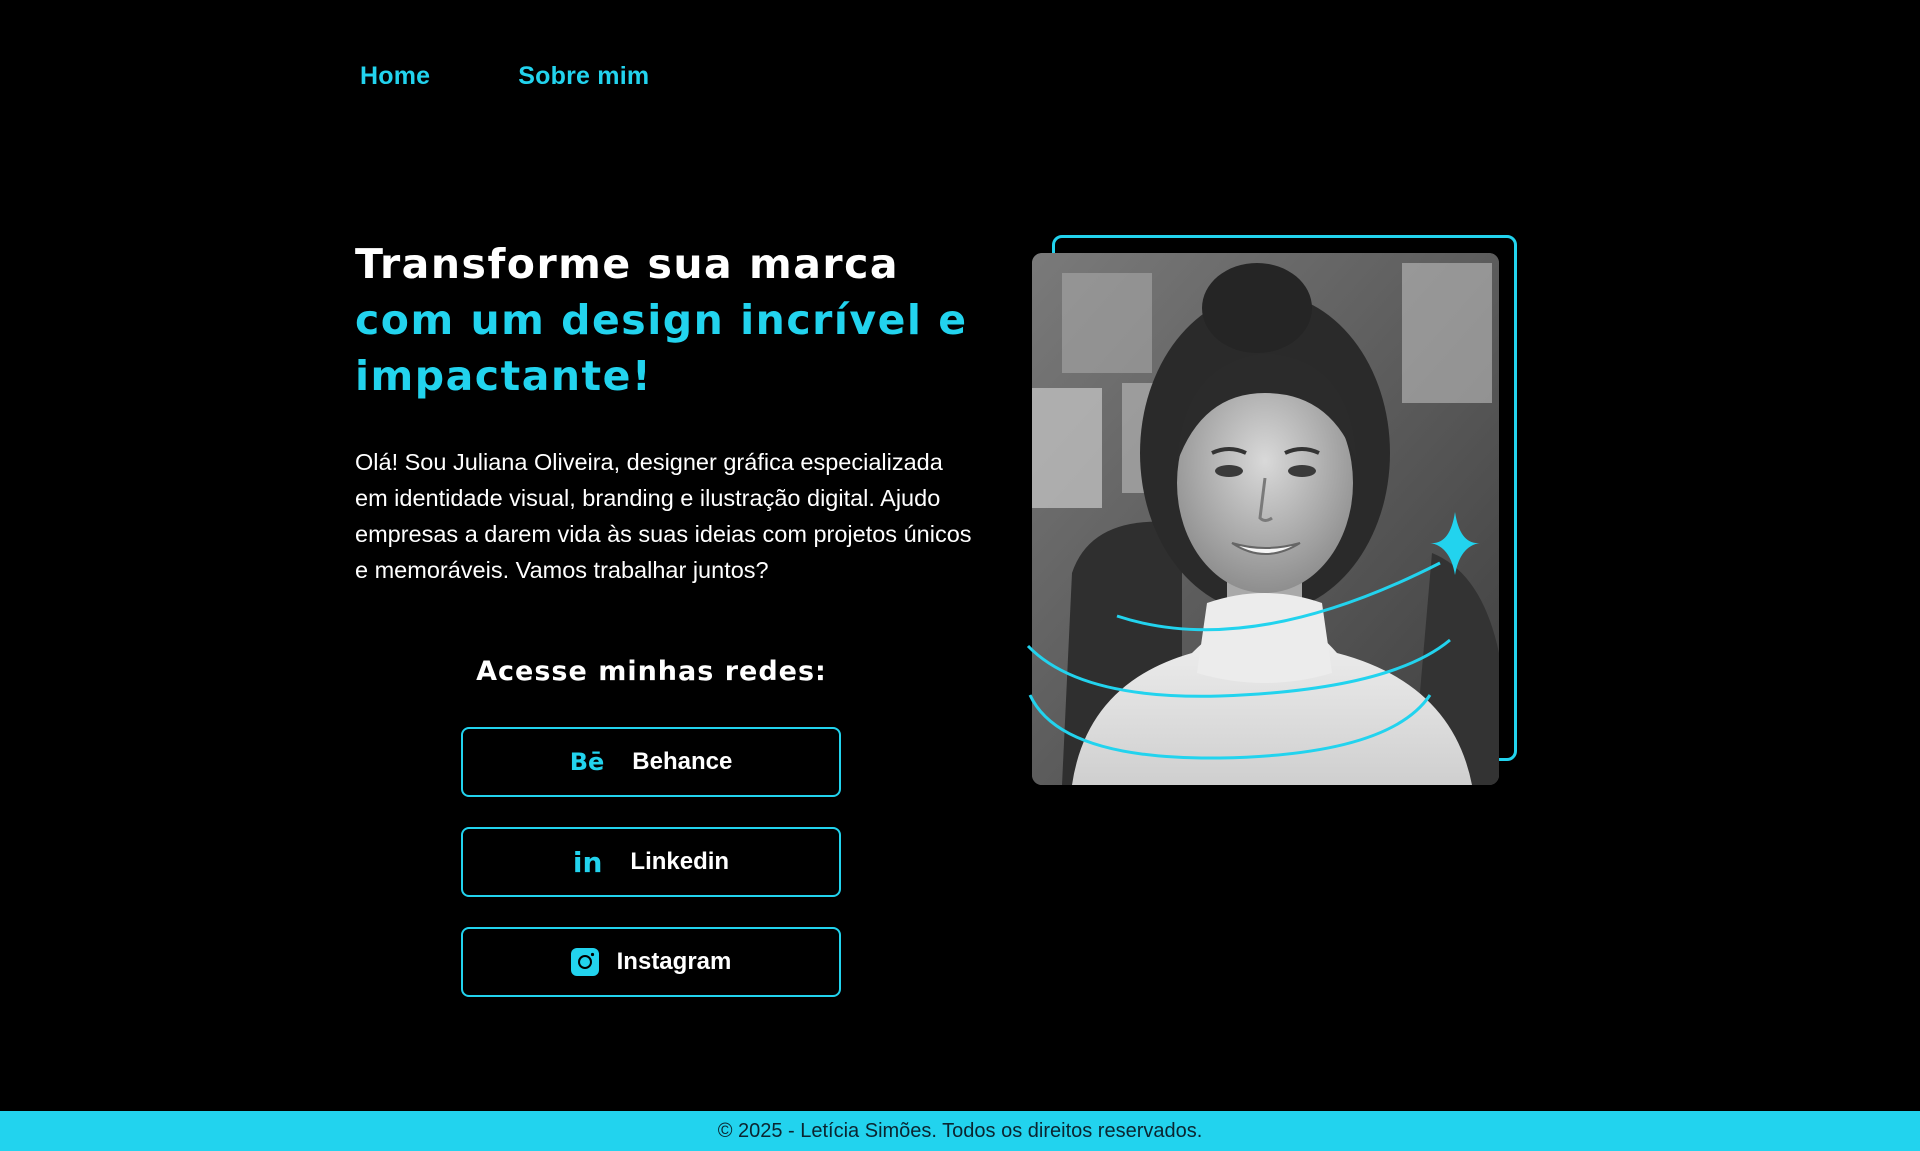 The image size is (1920, 1151). What do you see at coordinates (587, 862) in the screenshot?
I see `linkedin-icon: in` at bounding box center [587, 862].